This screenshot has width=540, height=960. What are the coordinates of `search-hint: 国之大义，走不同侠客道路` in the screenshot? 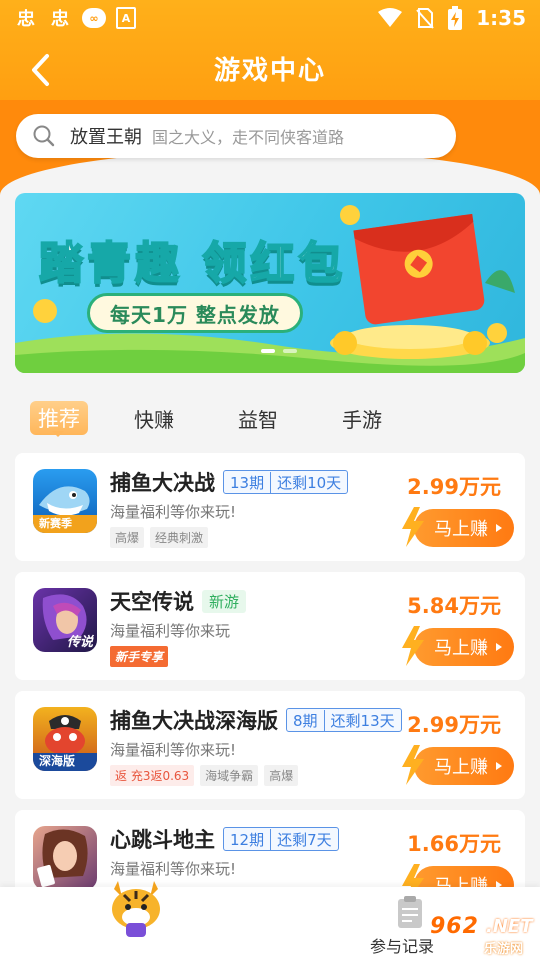 It's located at (248, 137).